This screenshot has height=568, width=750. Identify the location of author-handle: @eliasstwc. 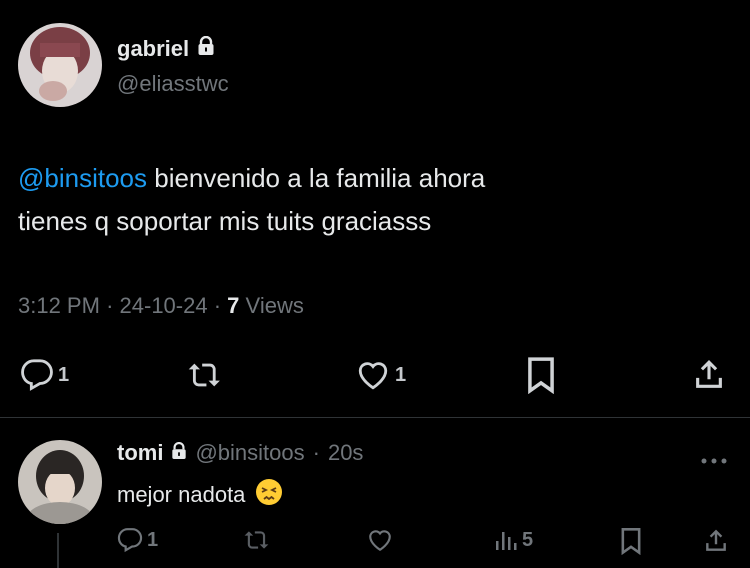
(173, 84).